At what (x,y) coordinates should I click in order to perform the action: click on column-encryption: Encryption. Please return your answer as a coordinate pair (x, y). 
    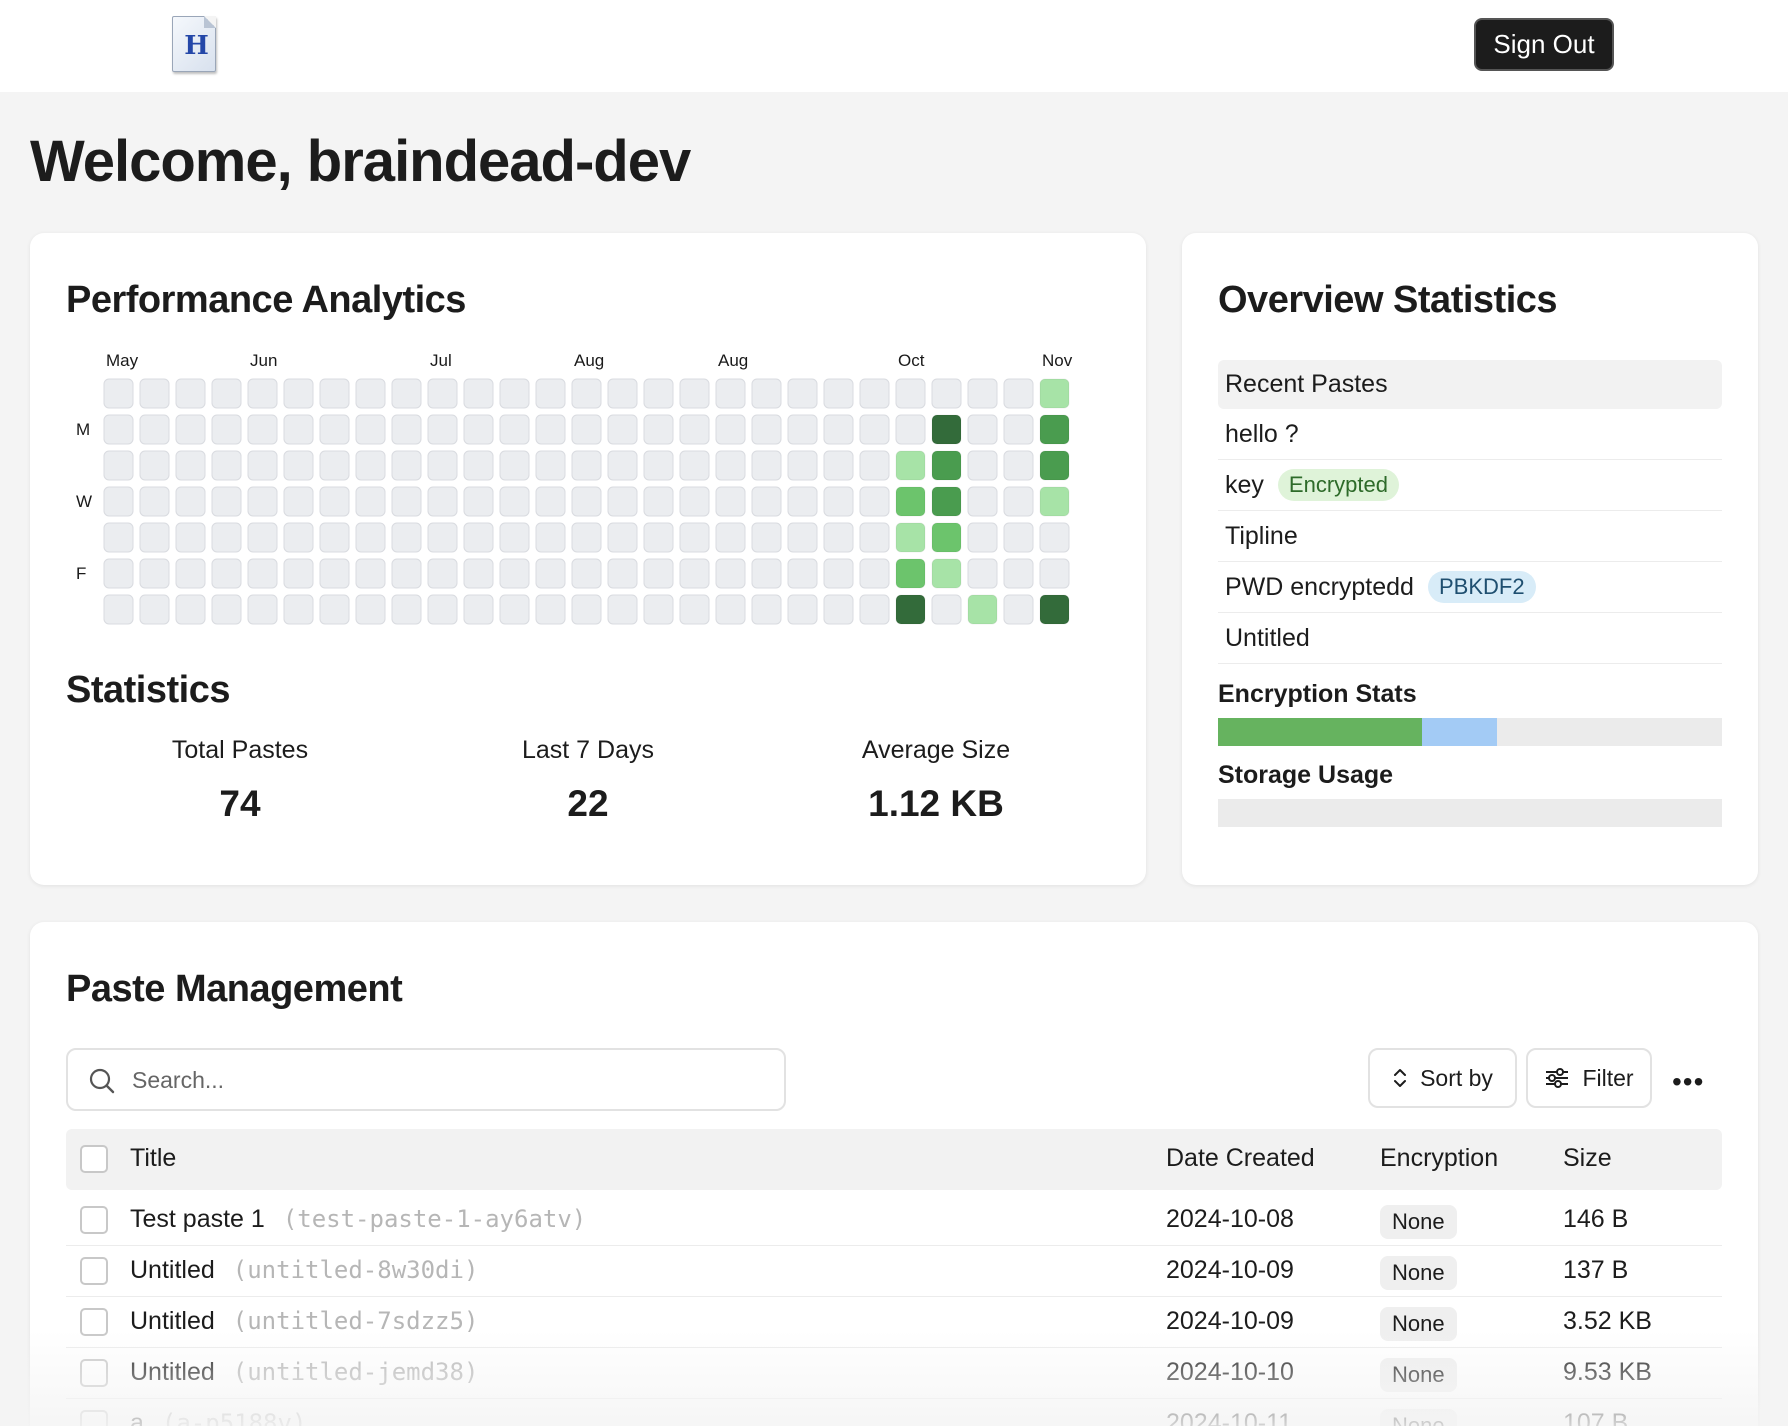
    Looking at the image, I should click on (1439, 1158).